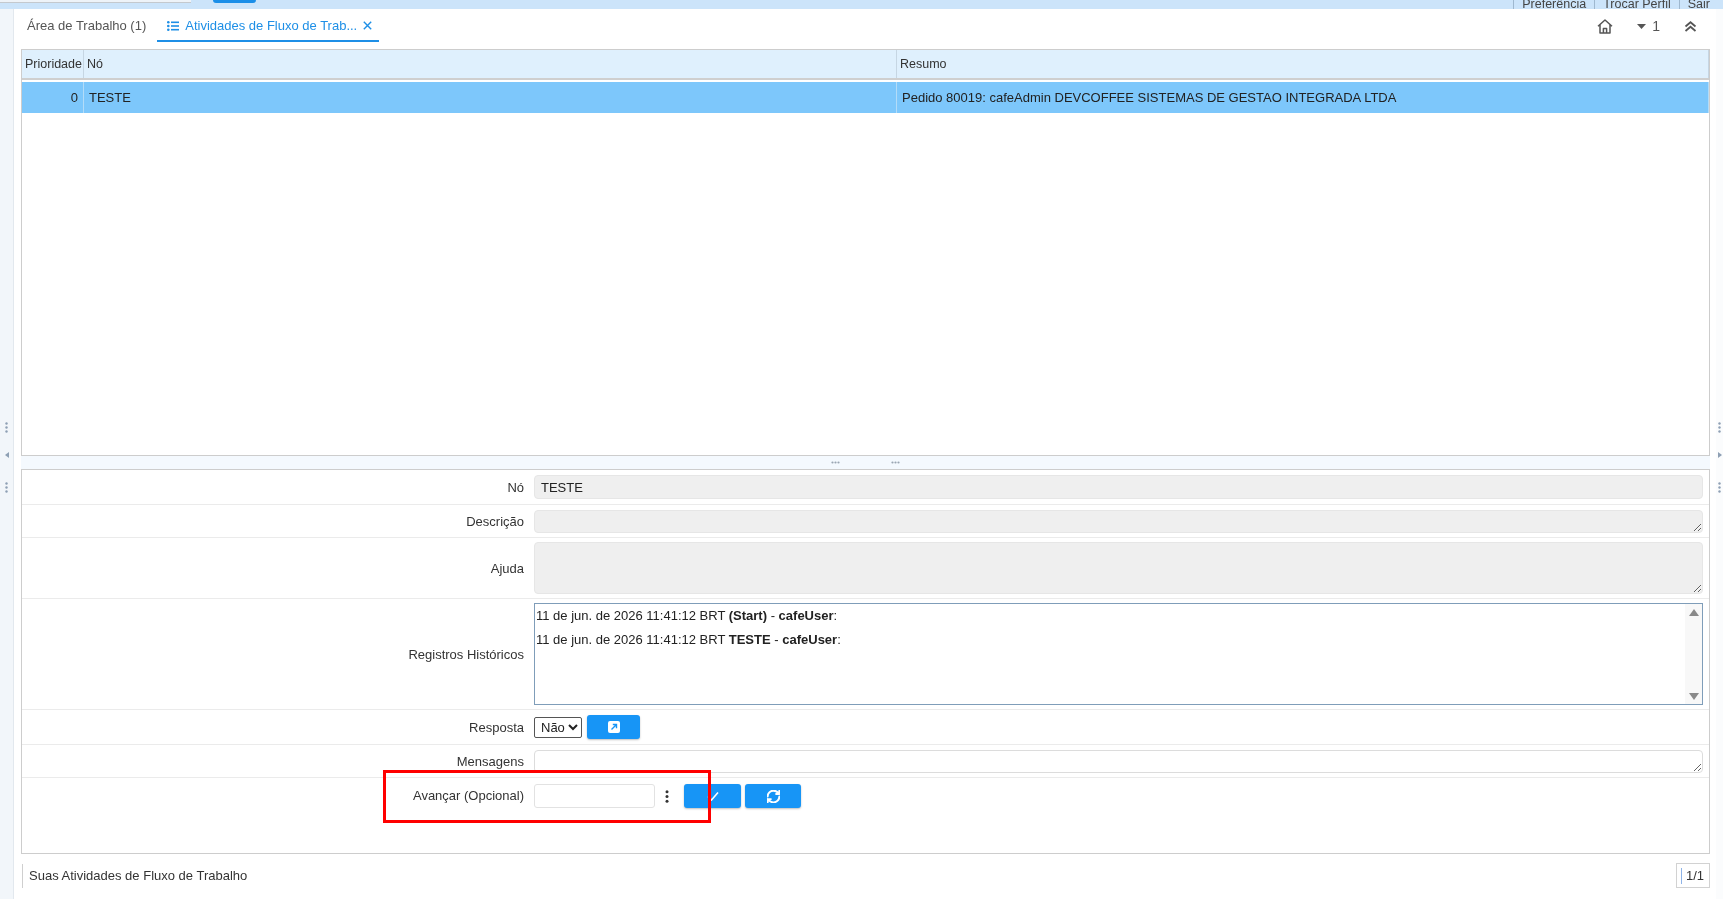  I want to click on left-triangle-icon, so click(6, 455).